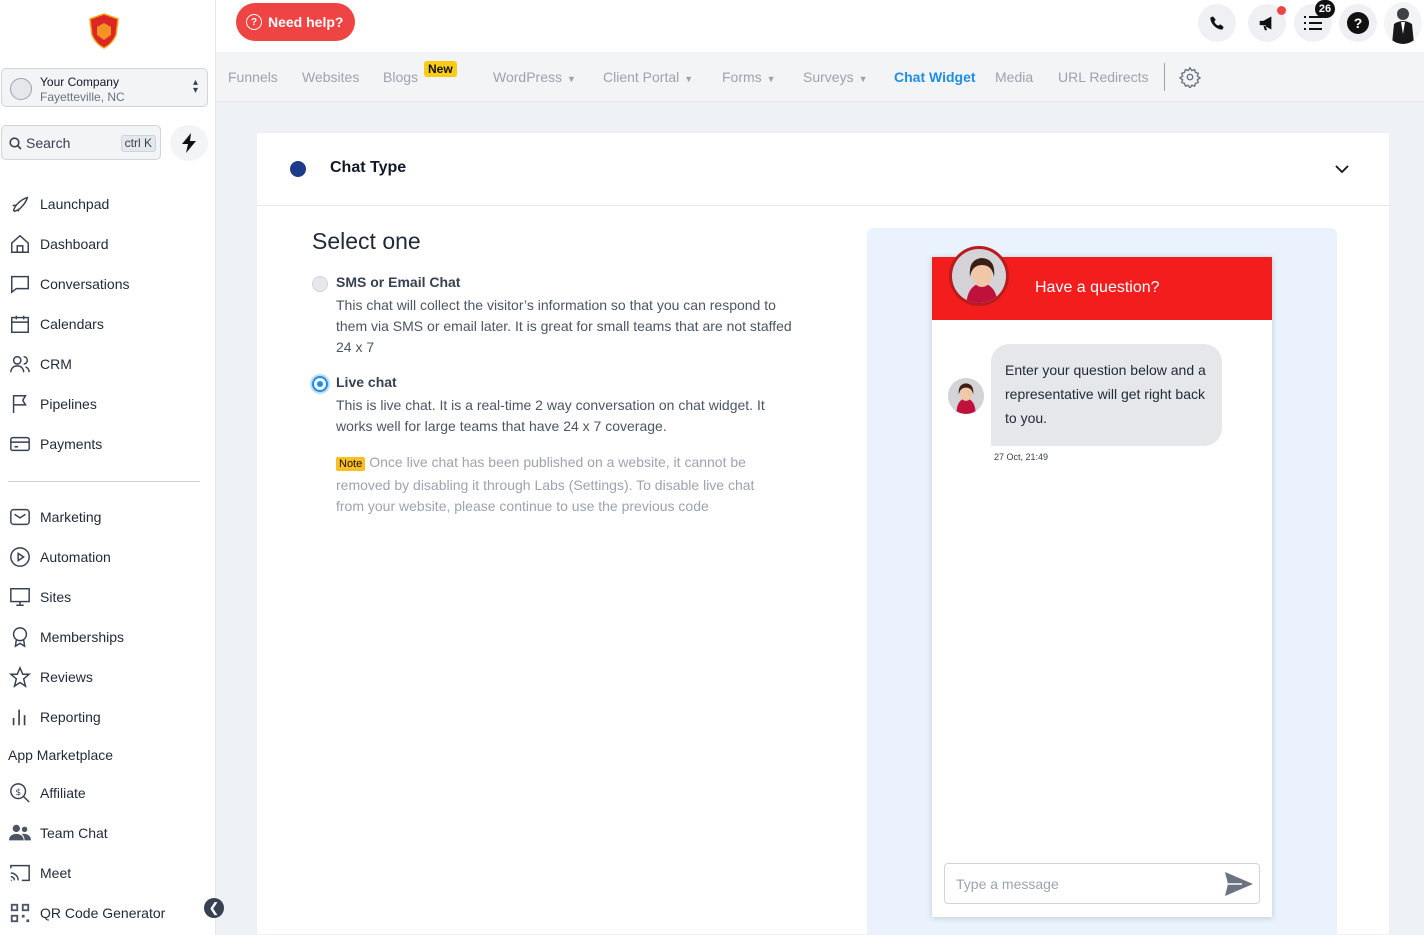 The height and width of the screenshot is (935, 1424). I want to click on gear-icon, so click(1190, 77).